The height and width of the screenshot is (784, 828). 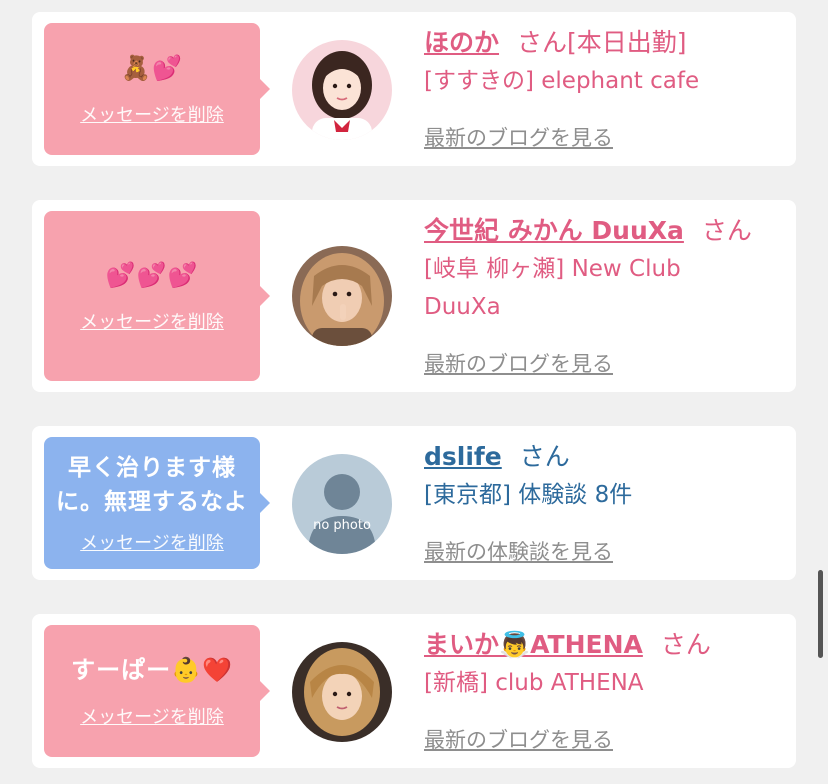 I want to click on user-name-link: dslife, so click(x=463, y=456).